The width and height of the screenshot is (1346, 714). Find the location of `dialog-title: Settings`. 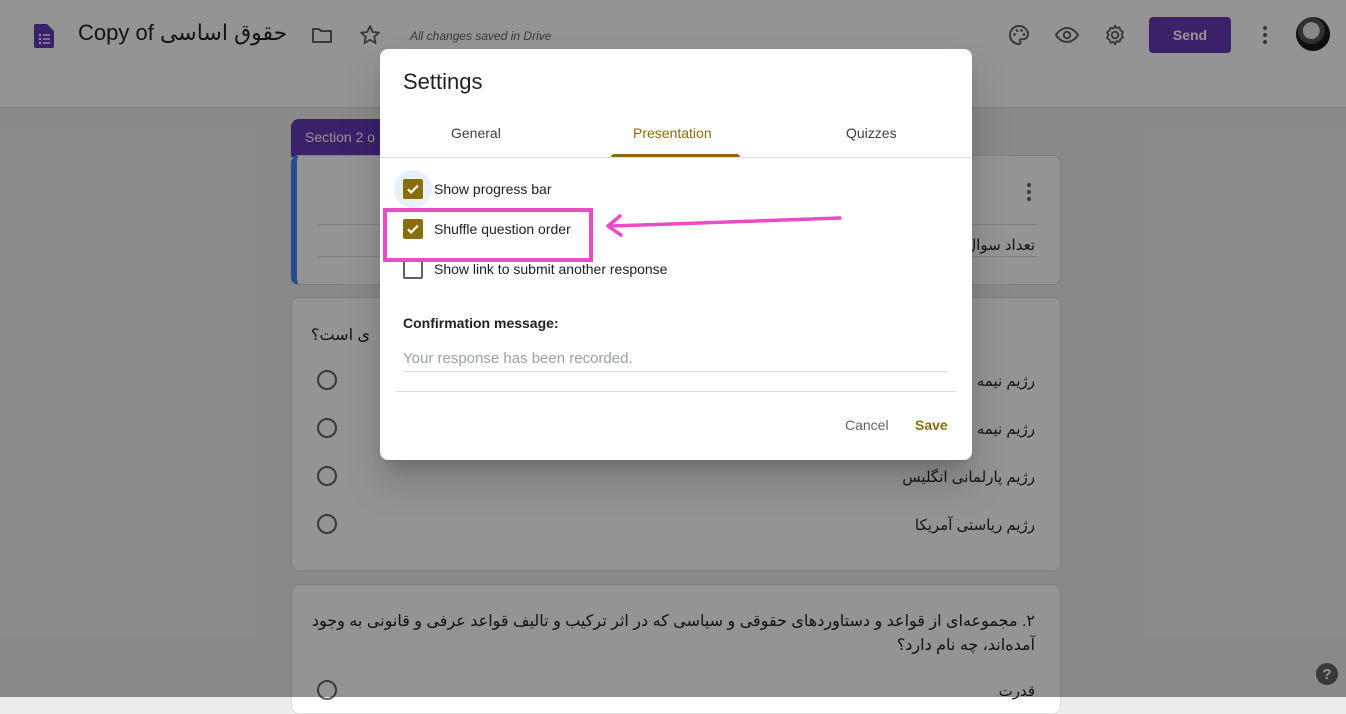

dialog-title: Settings is located at coordinates (443, 81).